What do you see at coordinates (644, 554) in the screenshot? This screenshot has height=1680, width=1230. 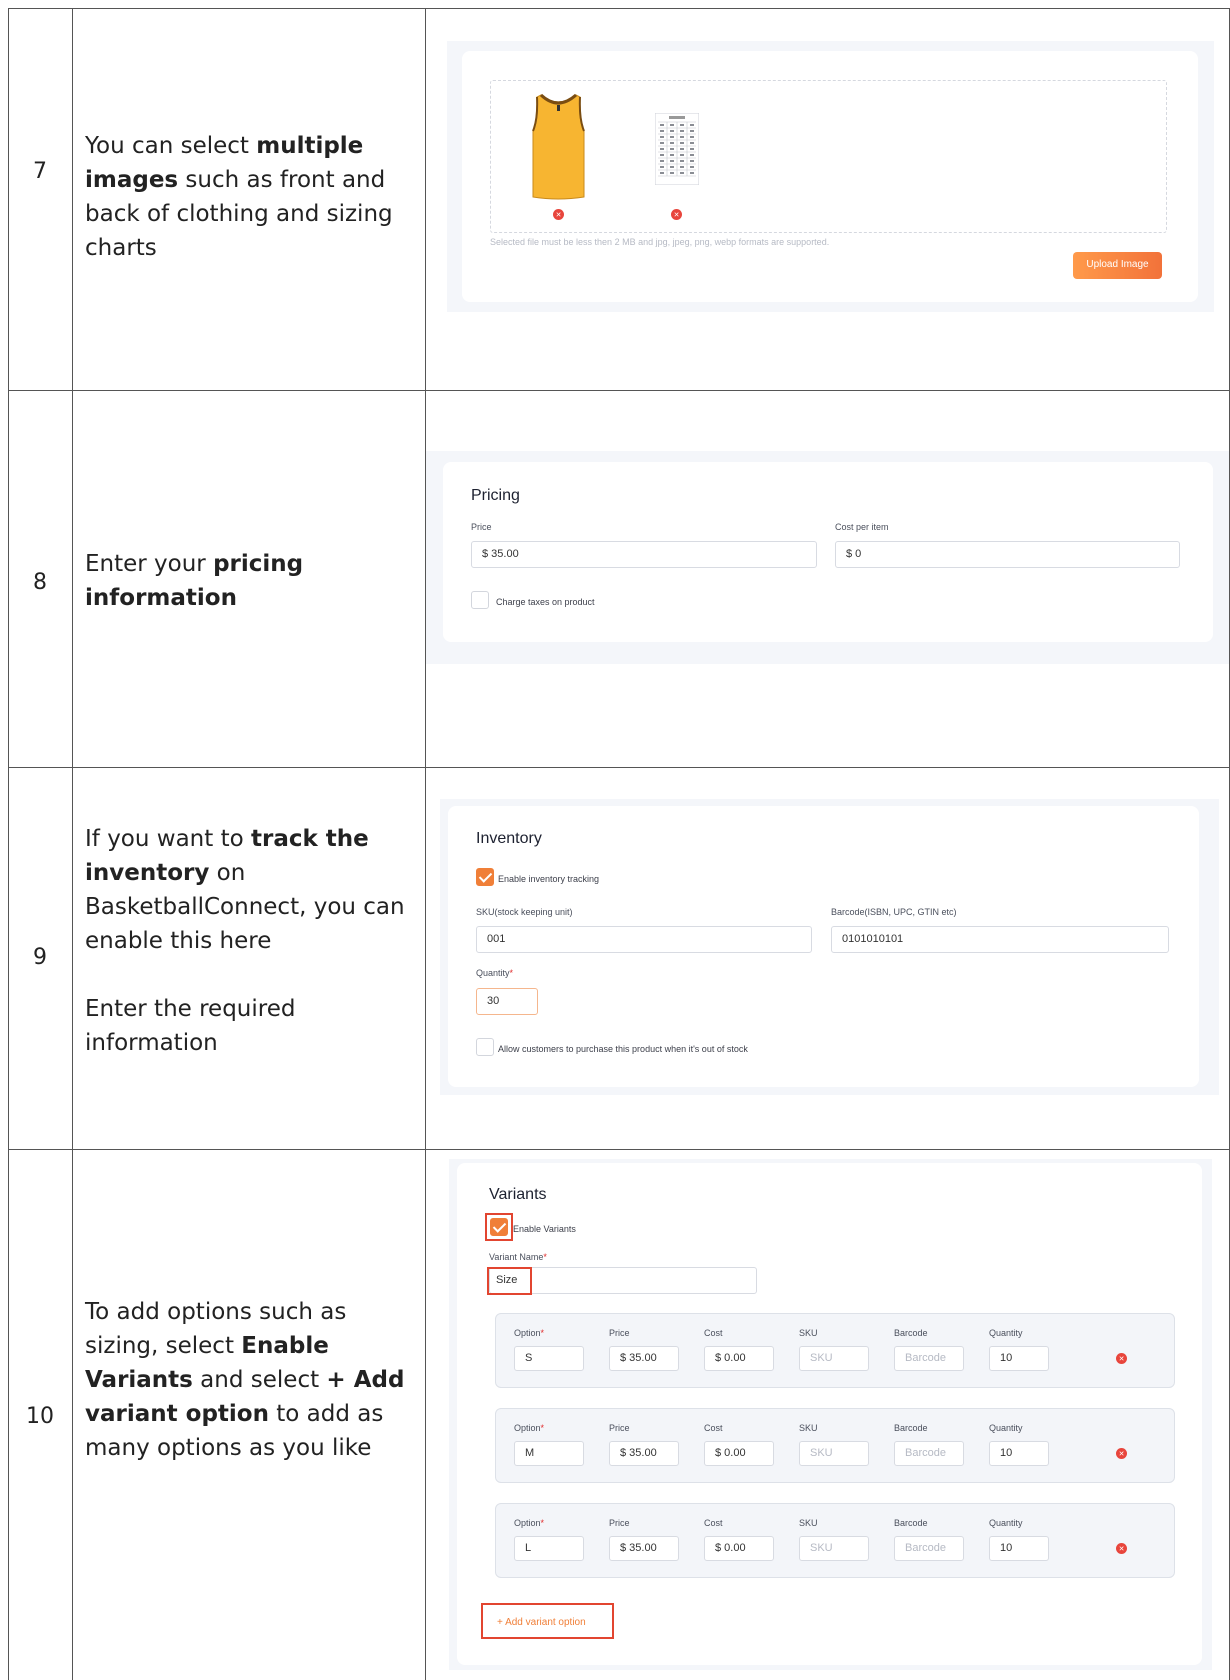 I see `price-input: $ 35.00` at bounding box center [644, 554].